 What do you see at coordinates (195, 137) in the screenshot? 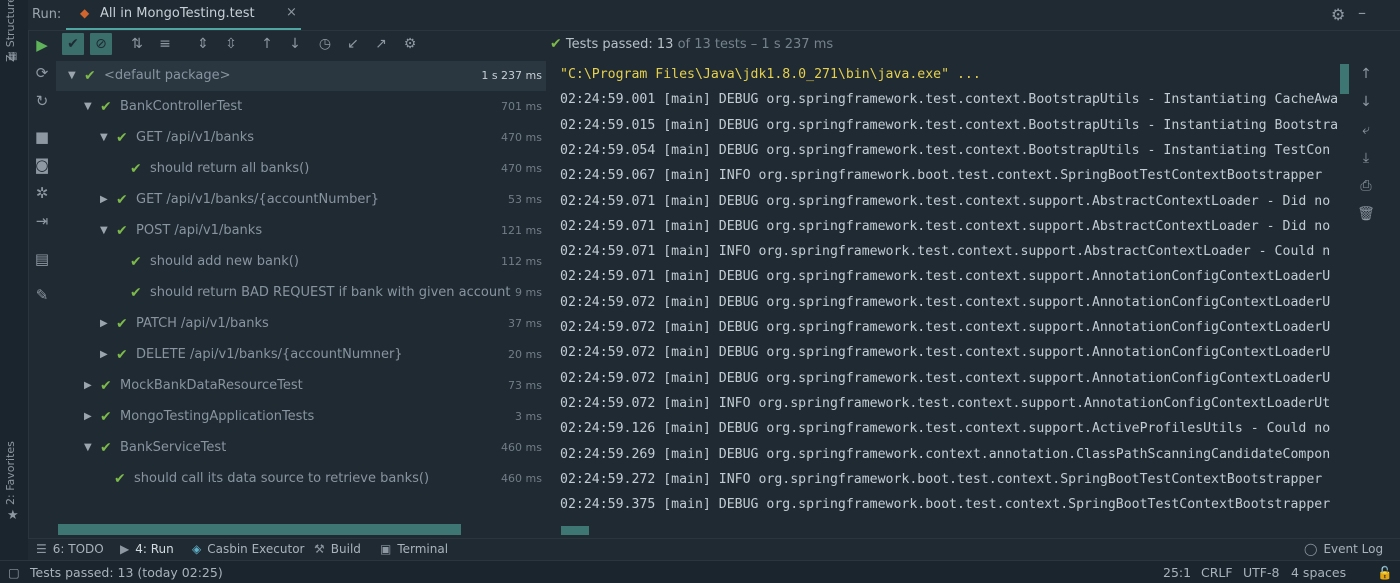
I see `test-name: GET /api/v1/banks` at bounding box center [195, 137].